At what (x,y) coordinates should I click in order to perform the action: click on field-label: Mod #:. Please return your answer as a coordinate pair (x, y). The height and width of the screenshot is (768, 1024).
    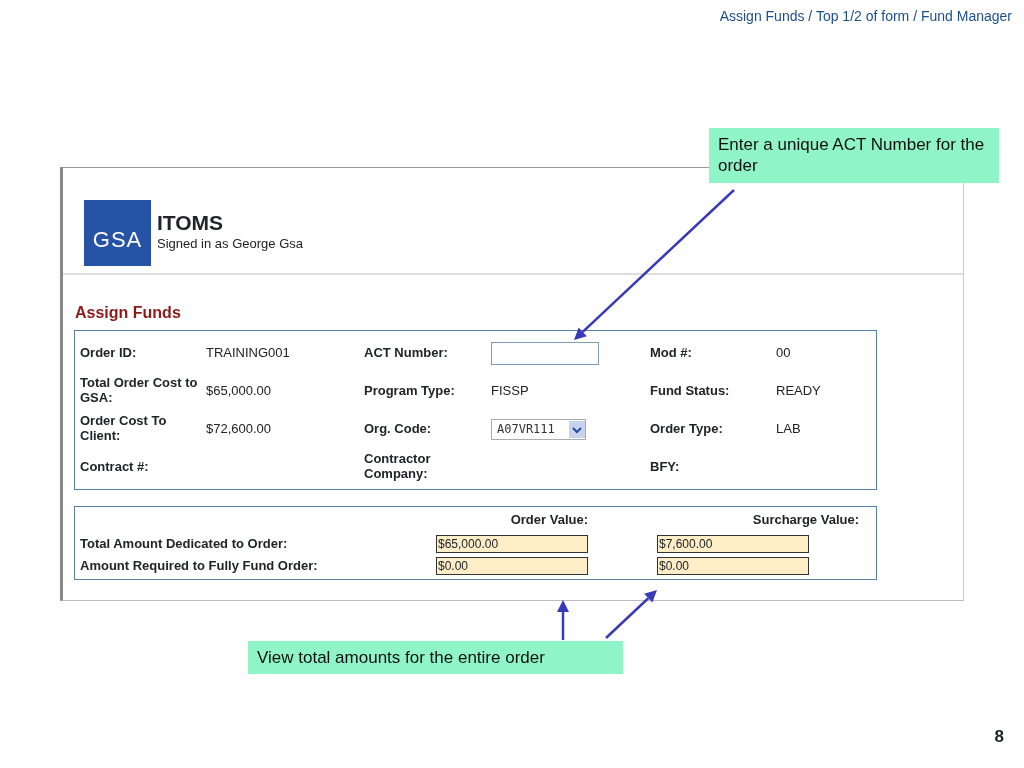
    Looking at the image, I should click on (671, 353).